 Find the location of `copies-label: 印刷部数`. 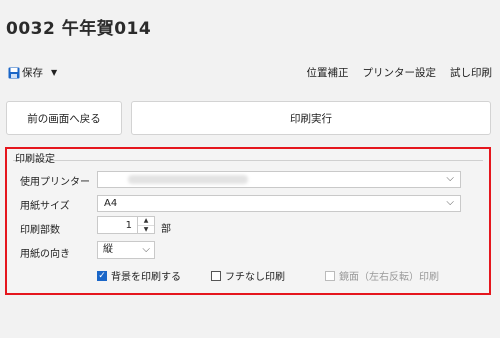

copies-label: 印刷部数 is located at coordinates (40, 230).